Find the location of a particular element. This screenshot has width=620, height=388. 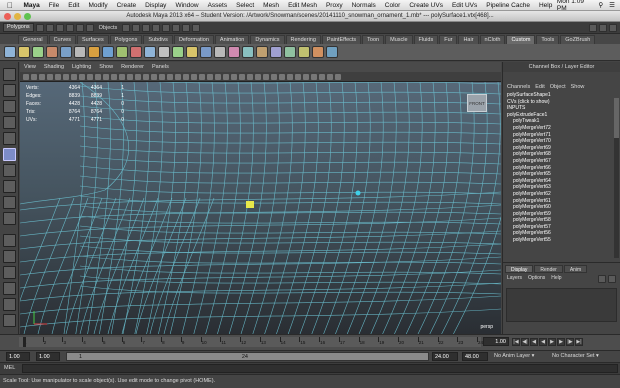

shelf-tab-custom: Custom is located at coordinates (521, 39).